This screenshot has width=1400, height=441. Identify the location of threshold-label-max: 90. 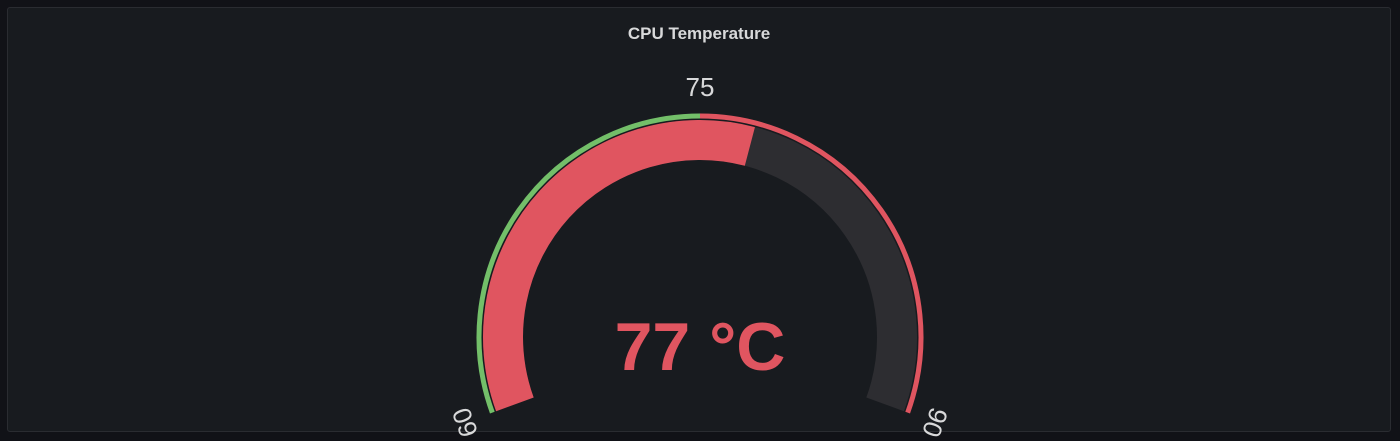
(935, 422).